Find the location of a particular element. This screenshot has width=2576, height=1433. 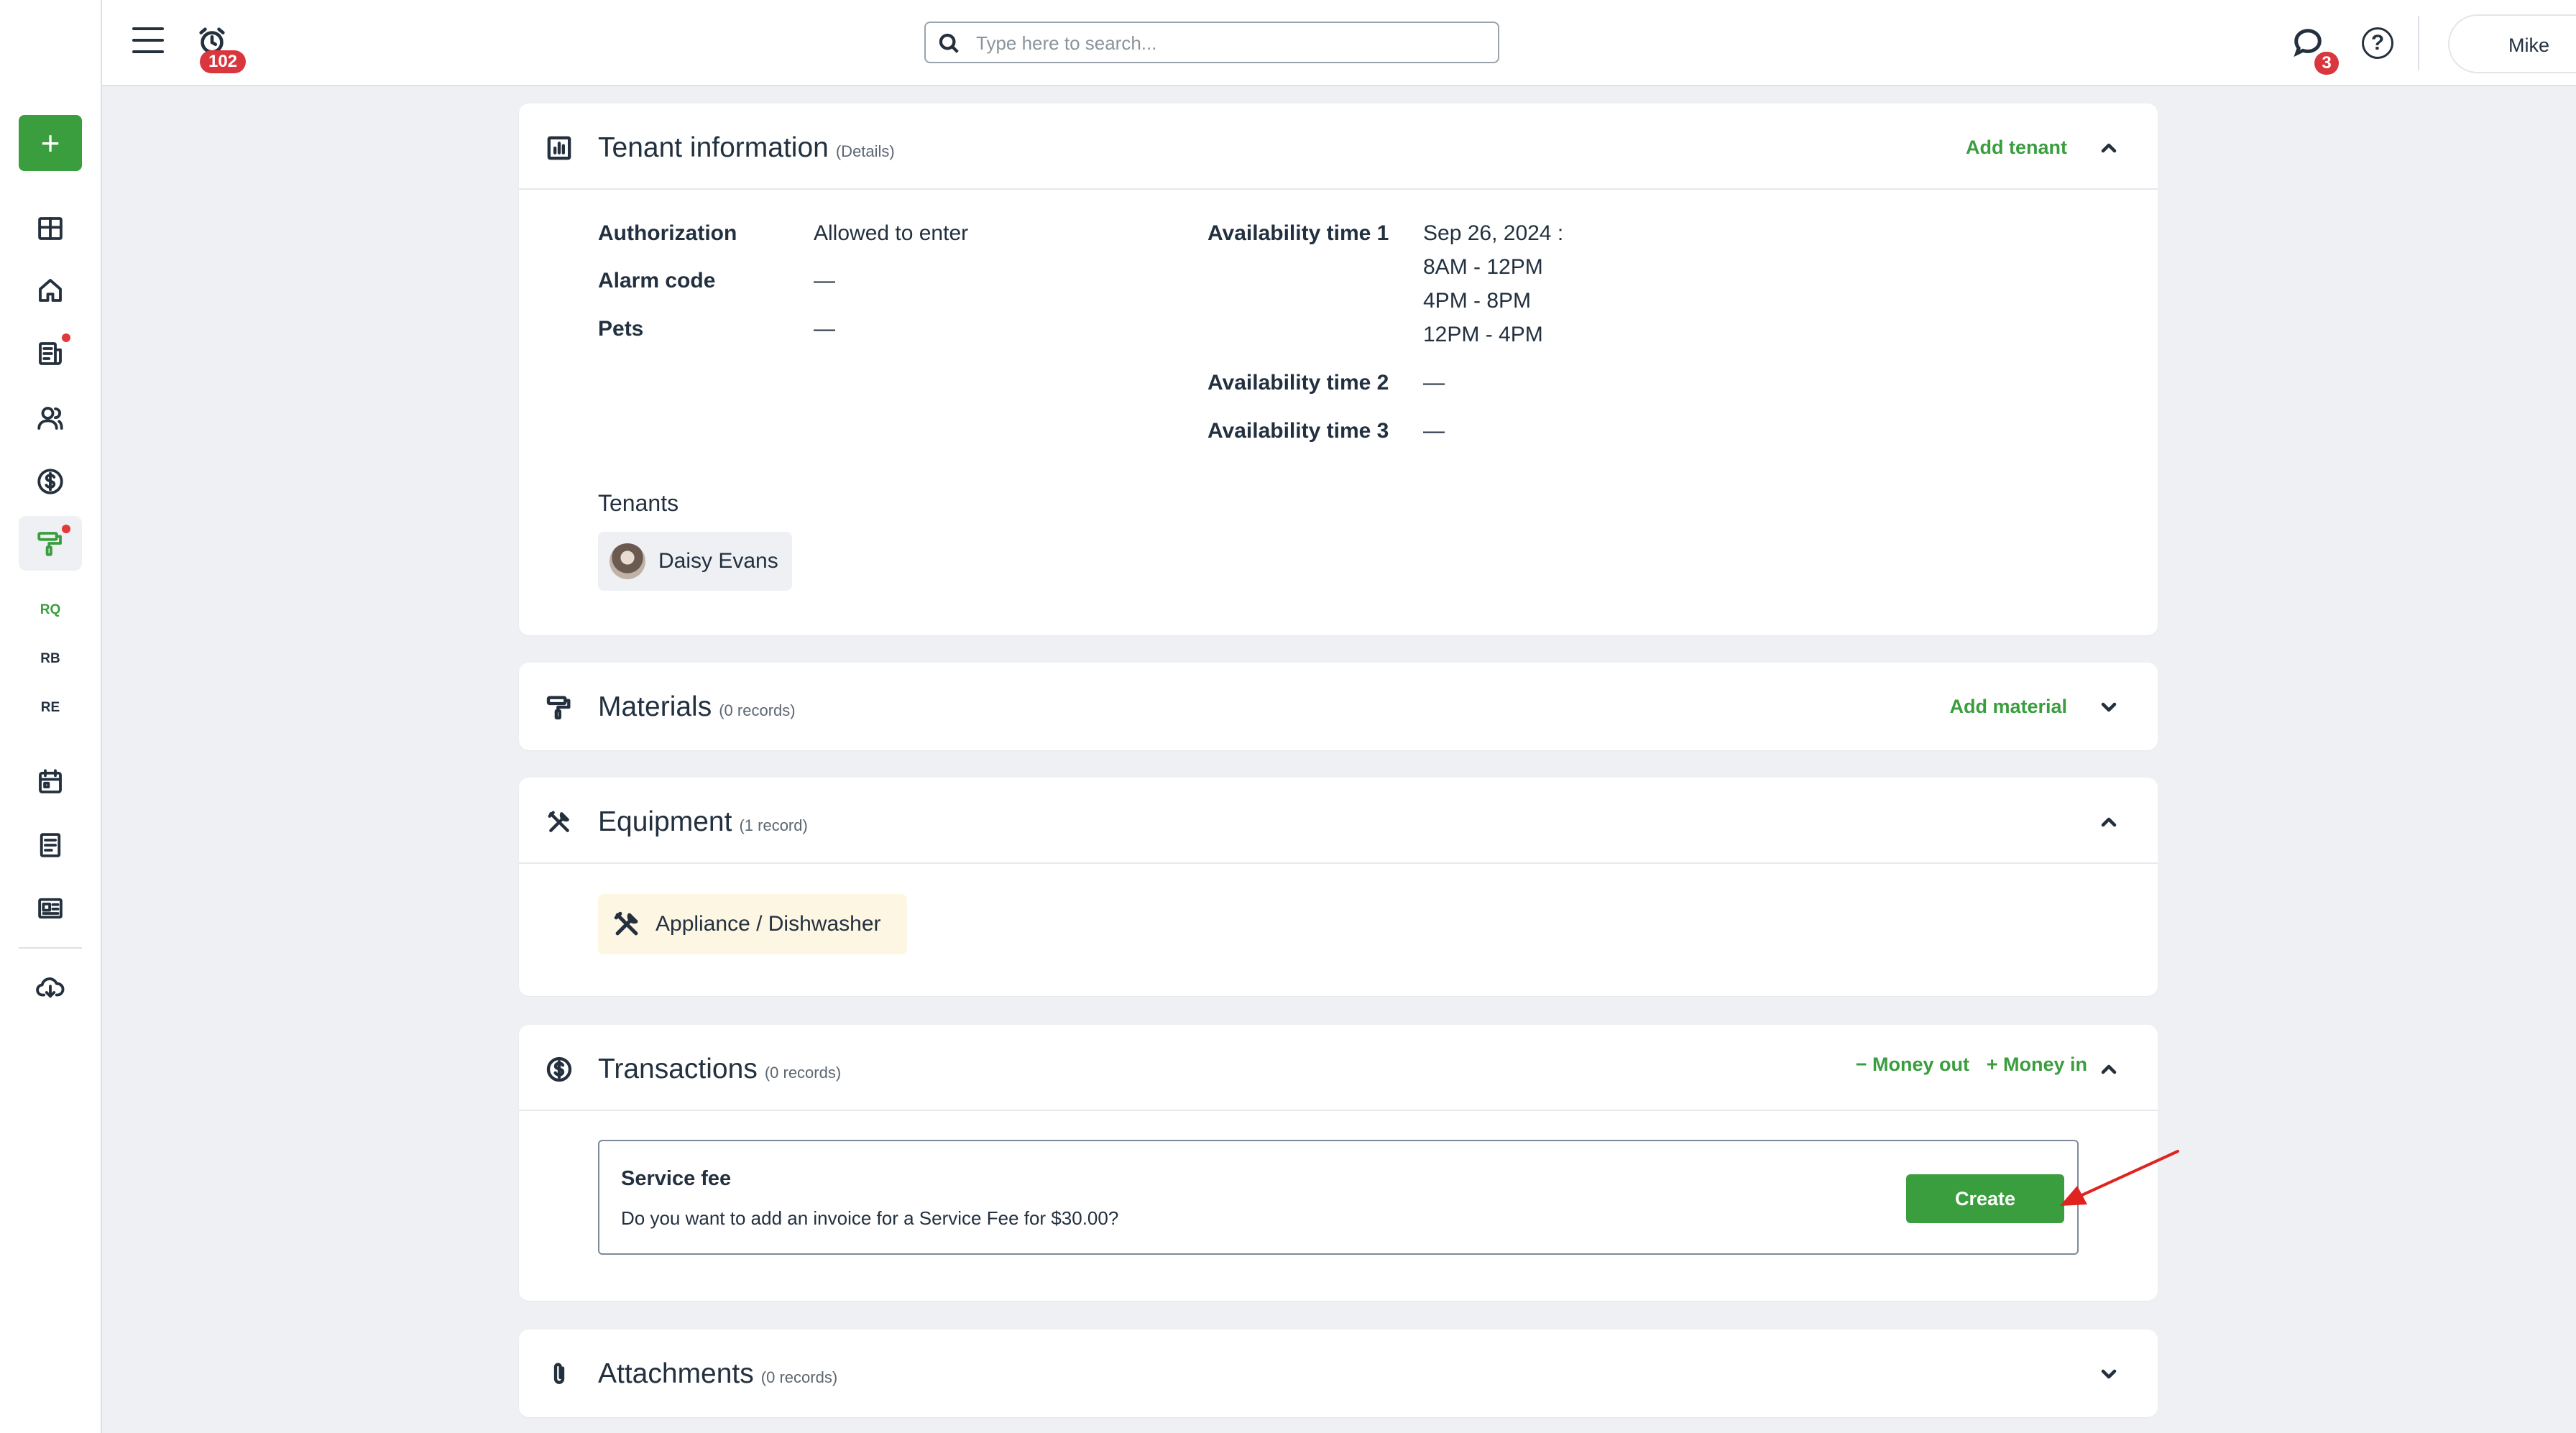

card-title: Equipment (1 record) is located at coordinates (703, 821).